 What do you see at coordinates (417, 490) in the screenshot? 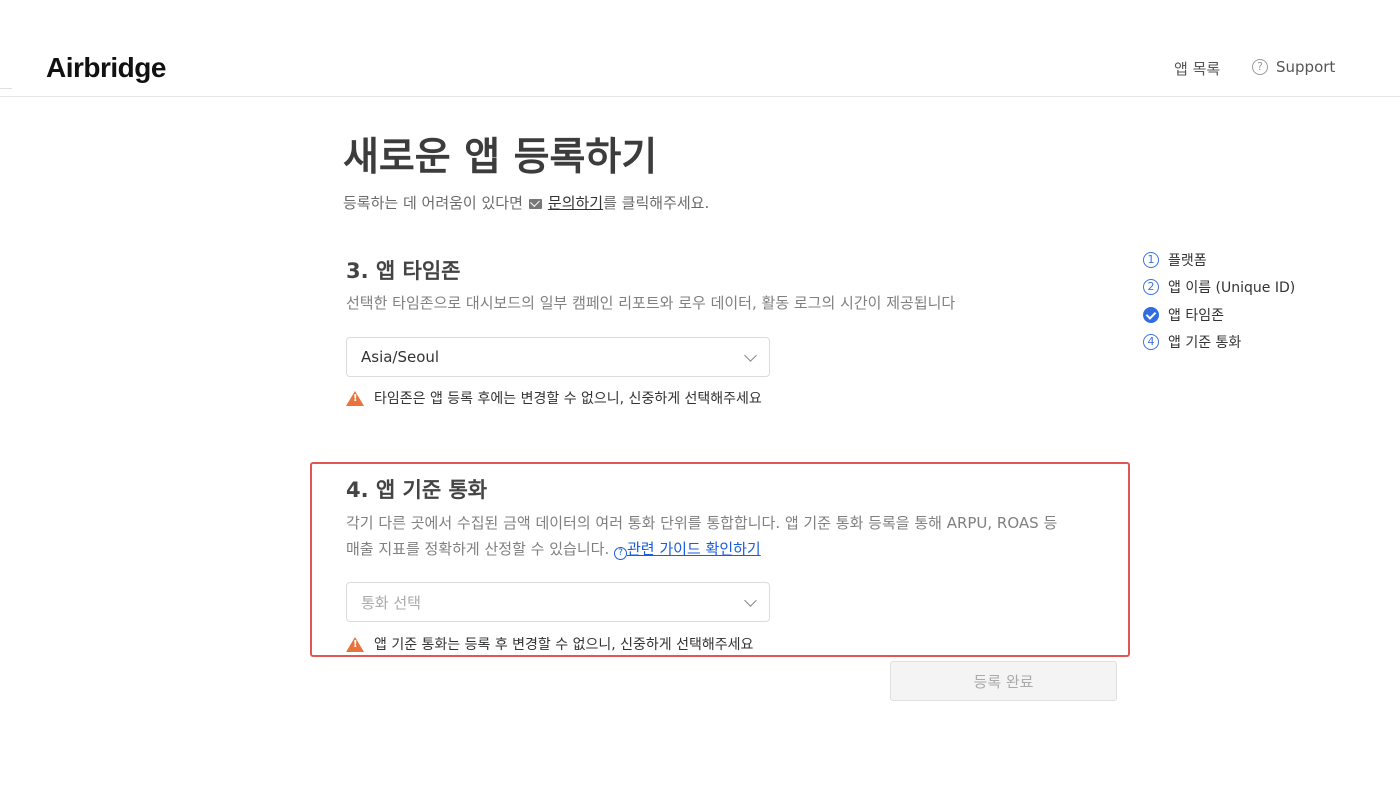
I see `currency-section-title: 4. 앱 기준 통화` at bounding box center [417, 490].